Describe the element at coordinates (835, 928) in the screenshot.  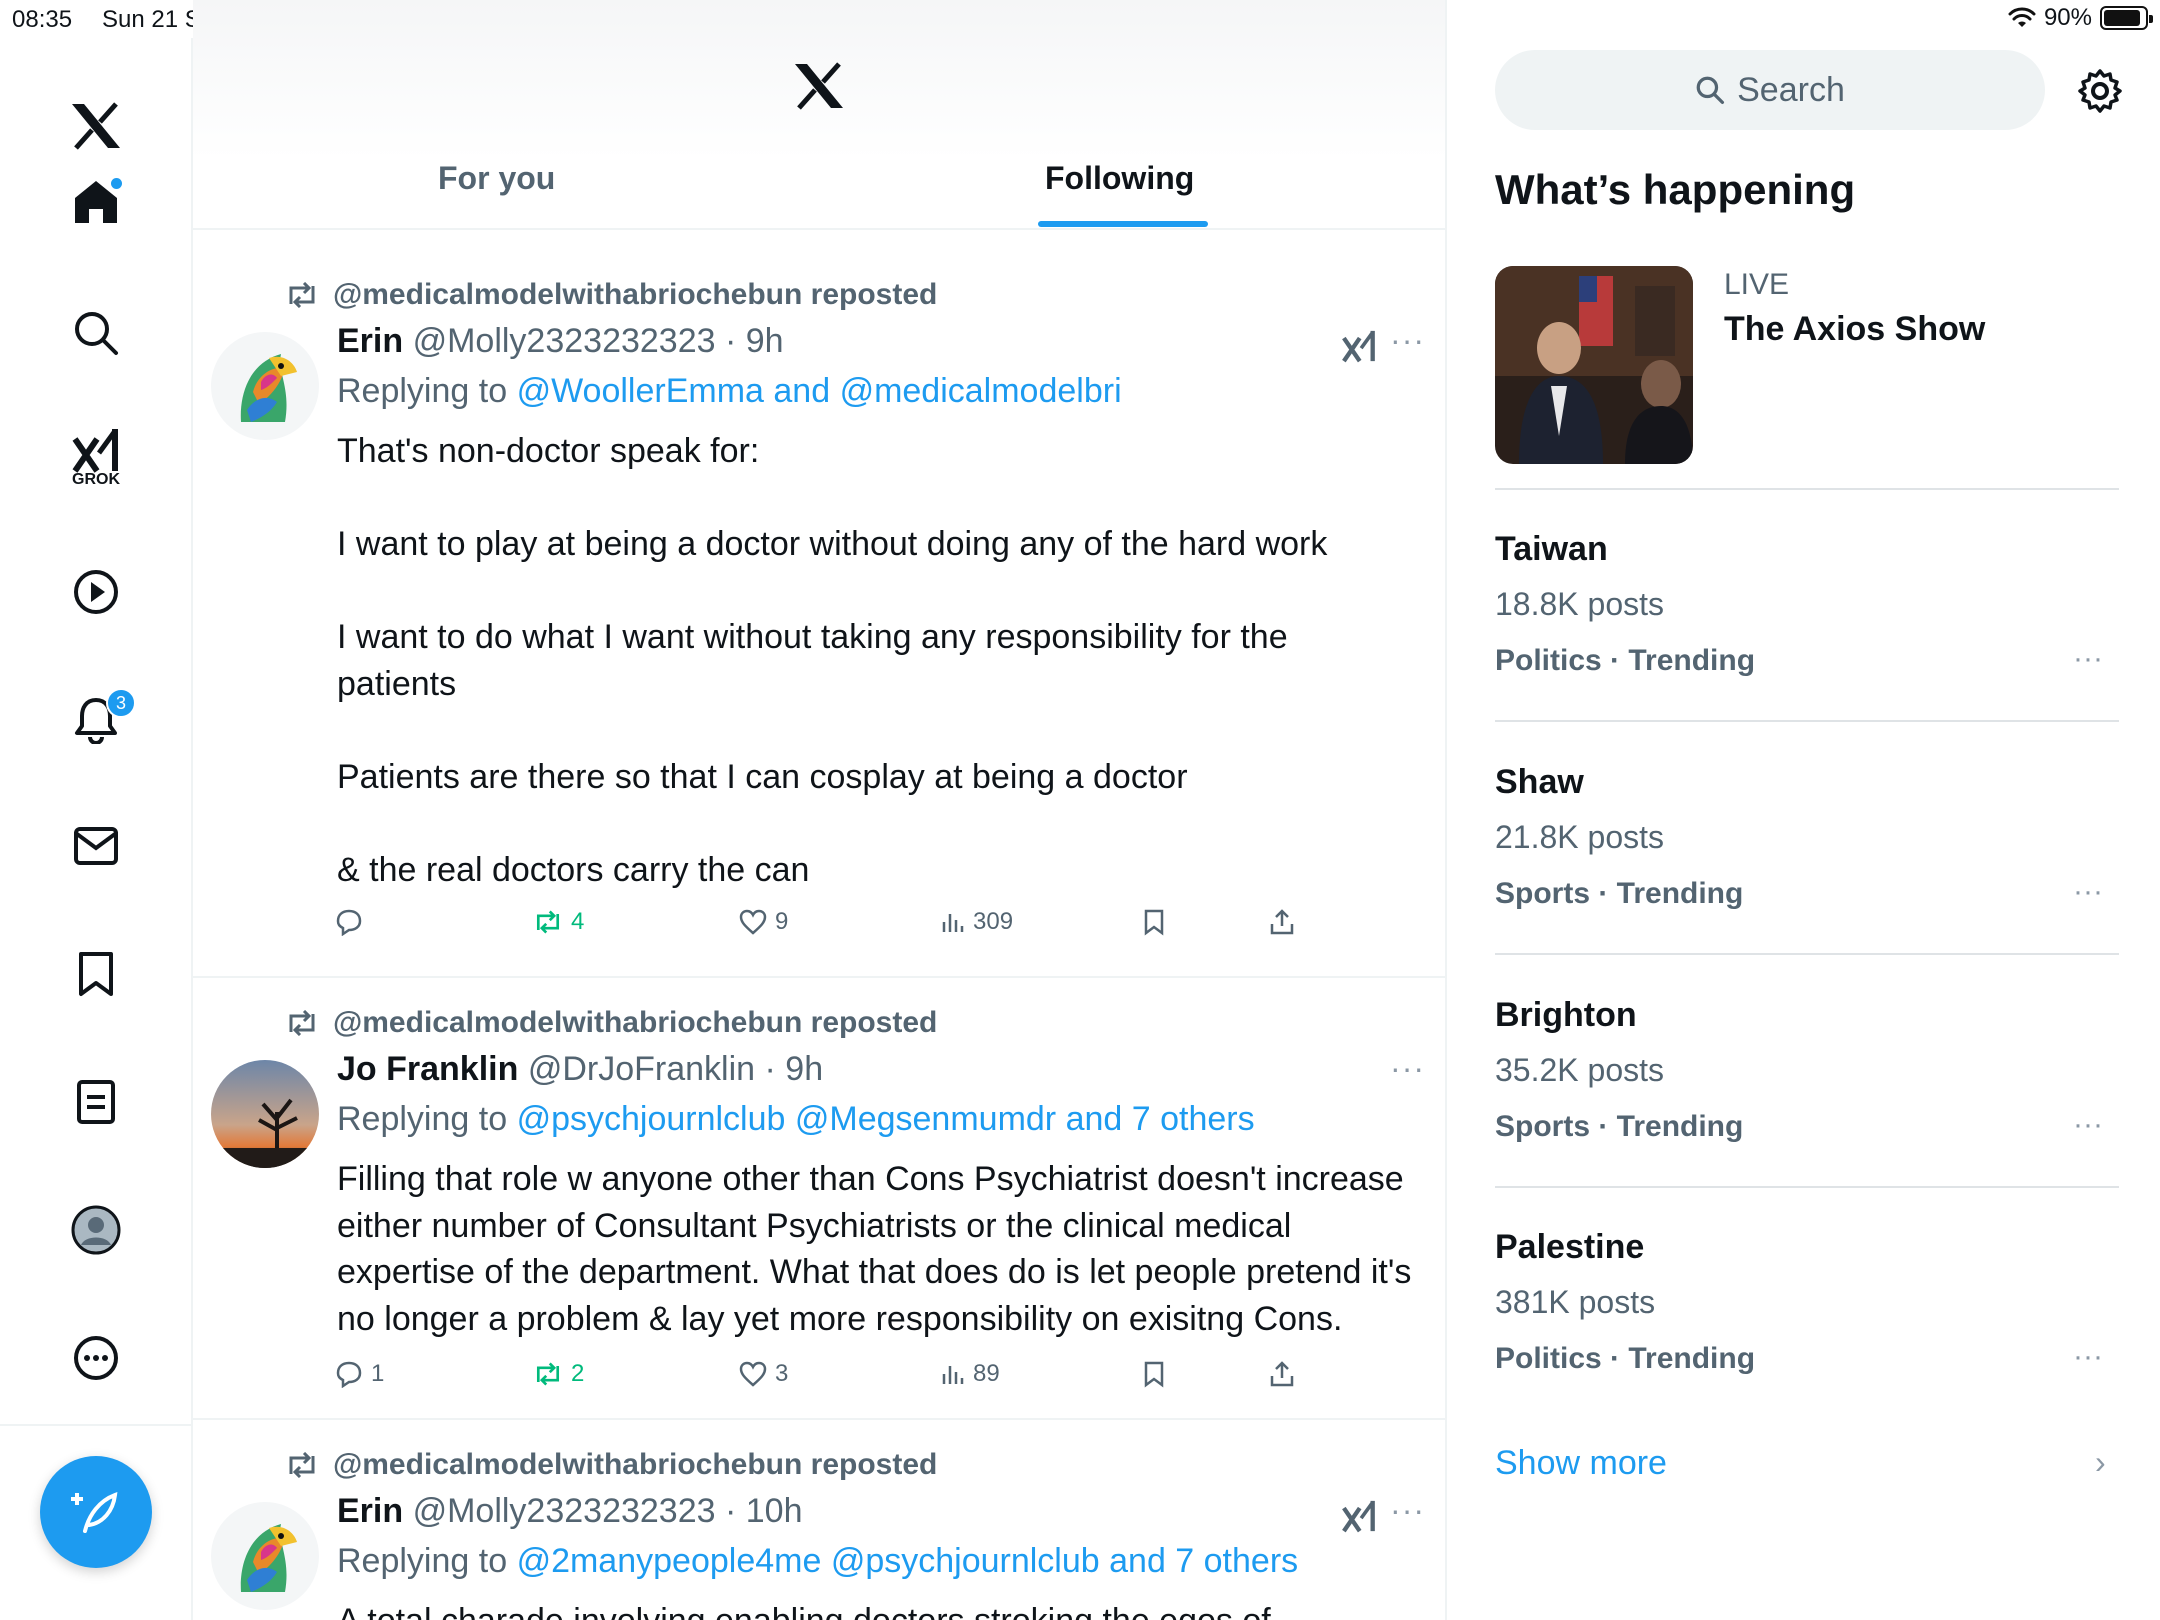
I see `tweet-actions: 4 9 309` at that location.